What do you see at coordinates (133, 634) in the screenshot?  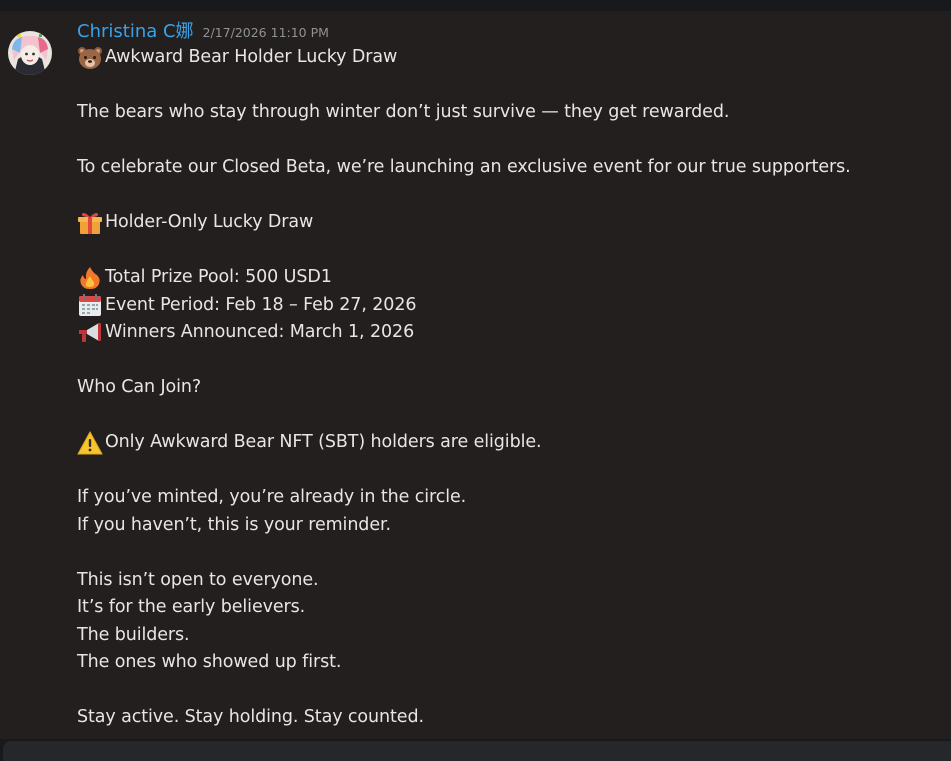 I see `message-line: The builders.` at bounding box center [133, 634].